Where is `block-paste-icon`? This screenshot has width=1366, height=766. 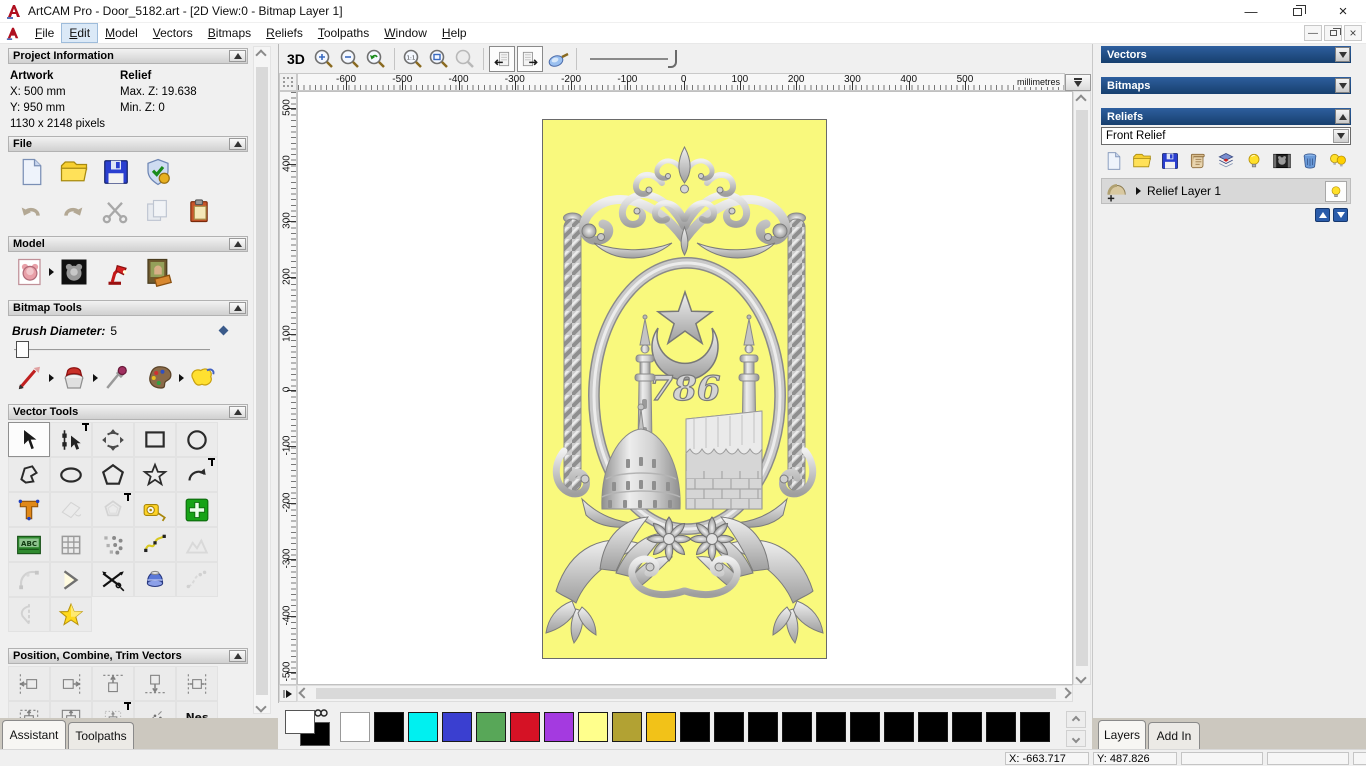
block-paste-icon is located at coordinates (197, 509).